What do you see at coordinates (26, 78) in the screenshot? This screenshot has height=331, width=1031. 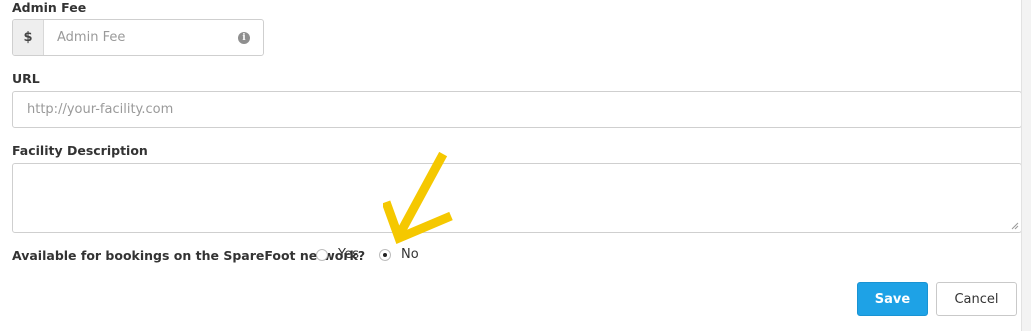 I see `url-label: URL` at bounding box center [26, 78].